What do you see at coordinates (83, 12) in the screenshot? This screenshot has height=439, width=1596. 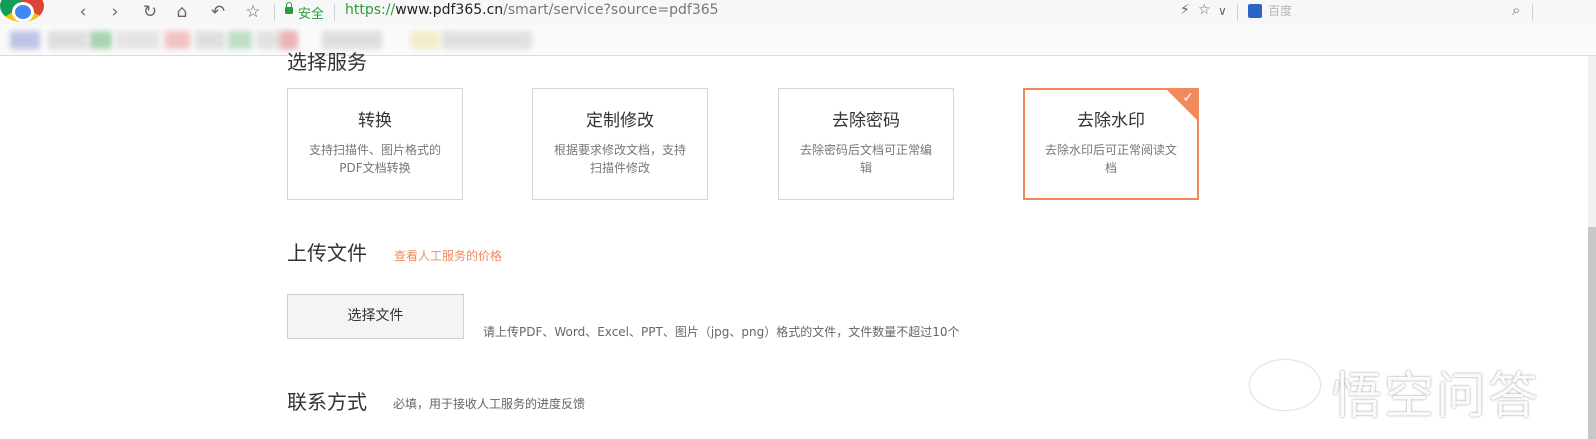 I see `back-icon: ‹` at bounding box center [83, 12].